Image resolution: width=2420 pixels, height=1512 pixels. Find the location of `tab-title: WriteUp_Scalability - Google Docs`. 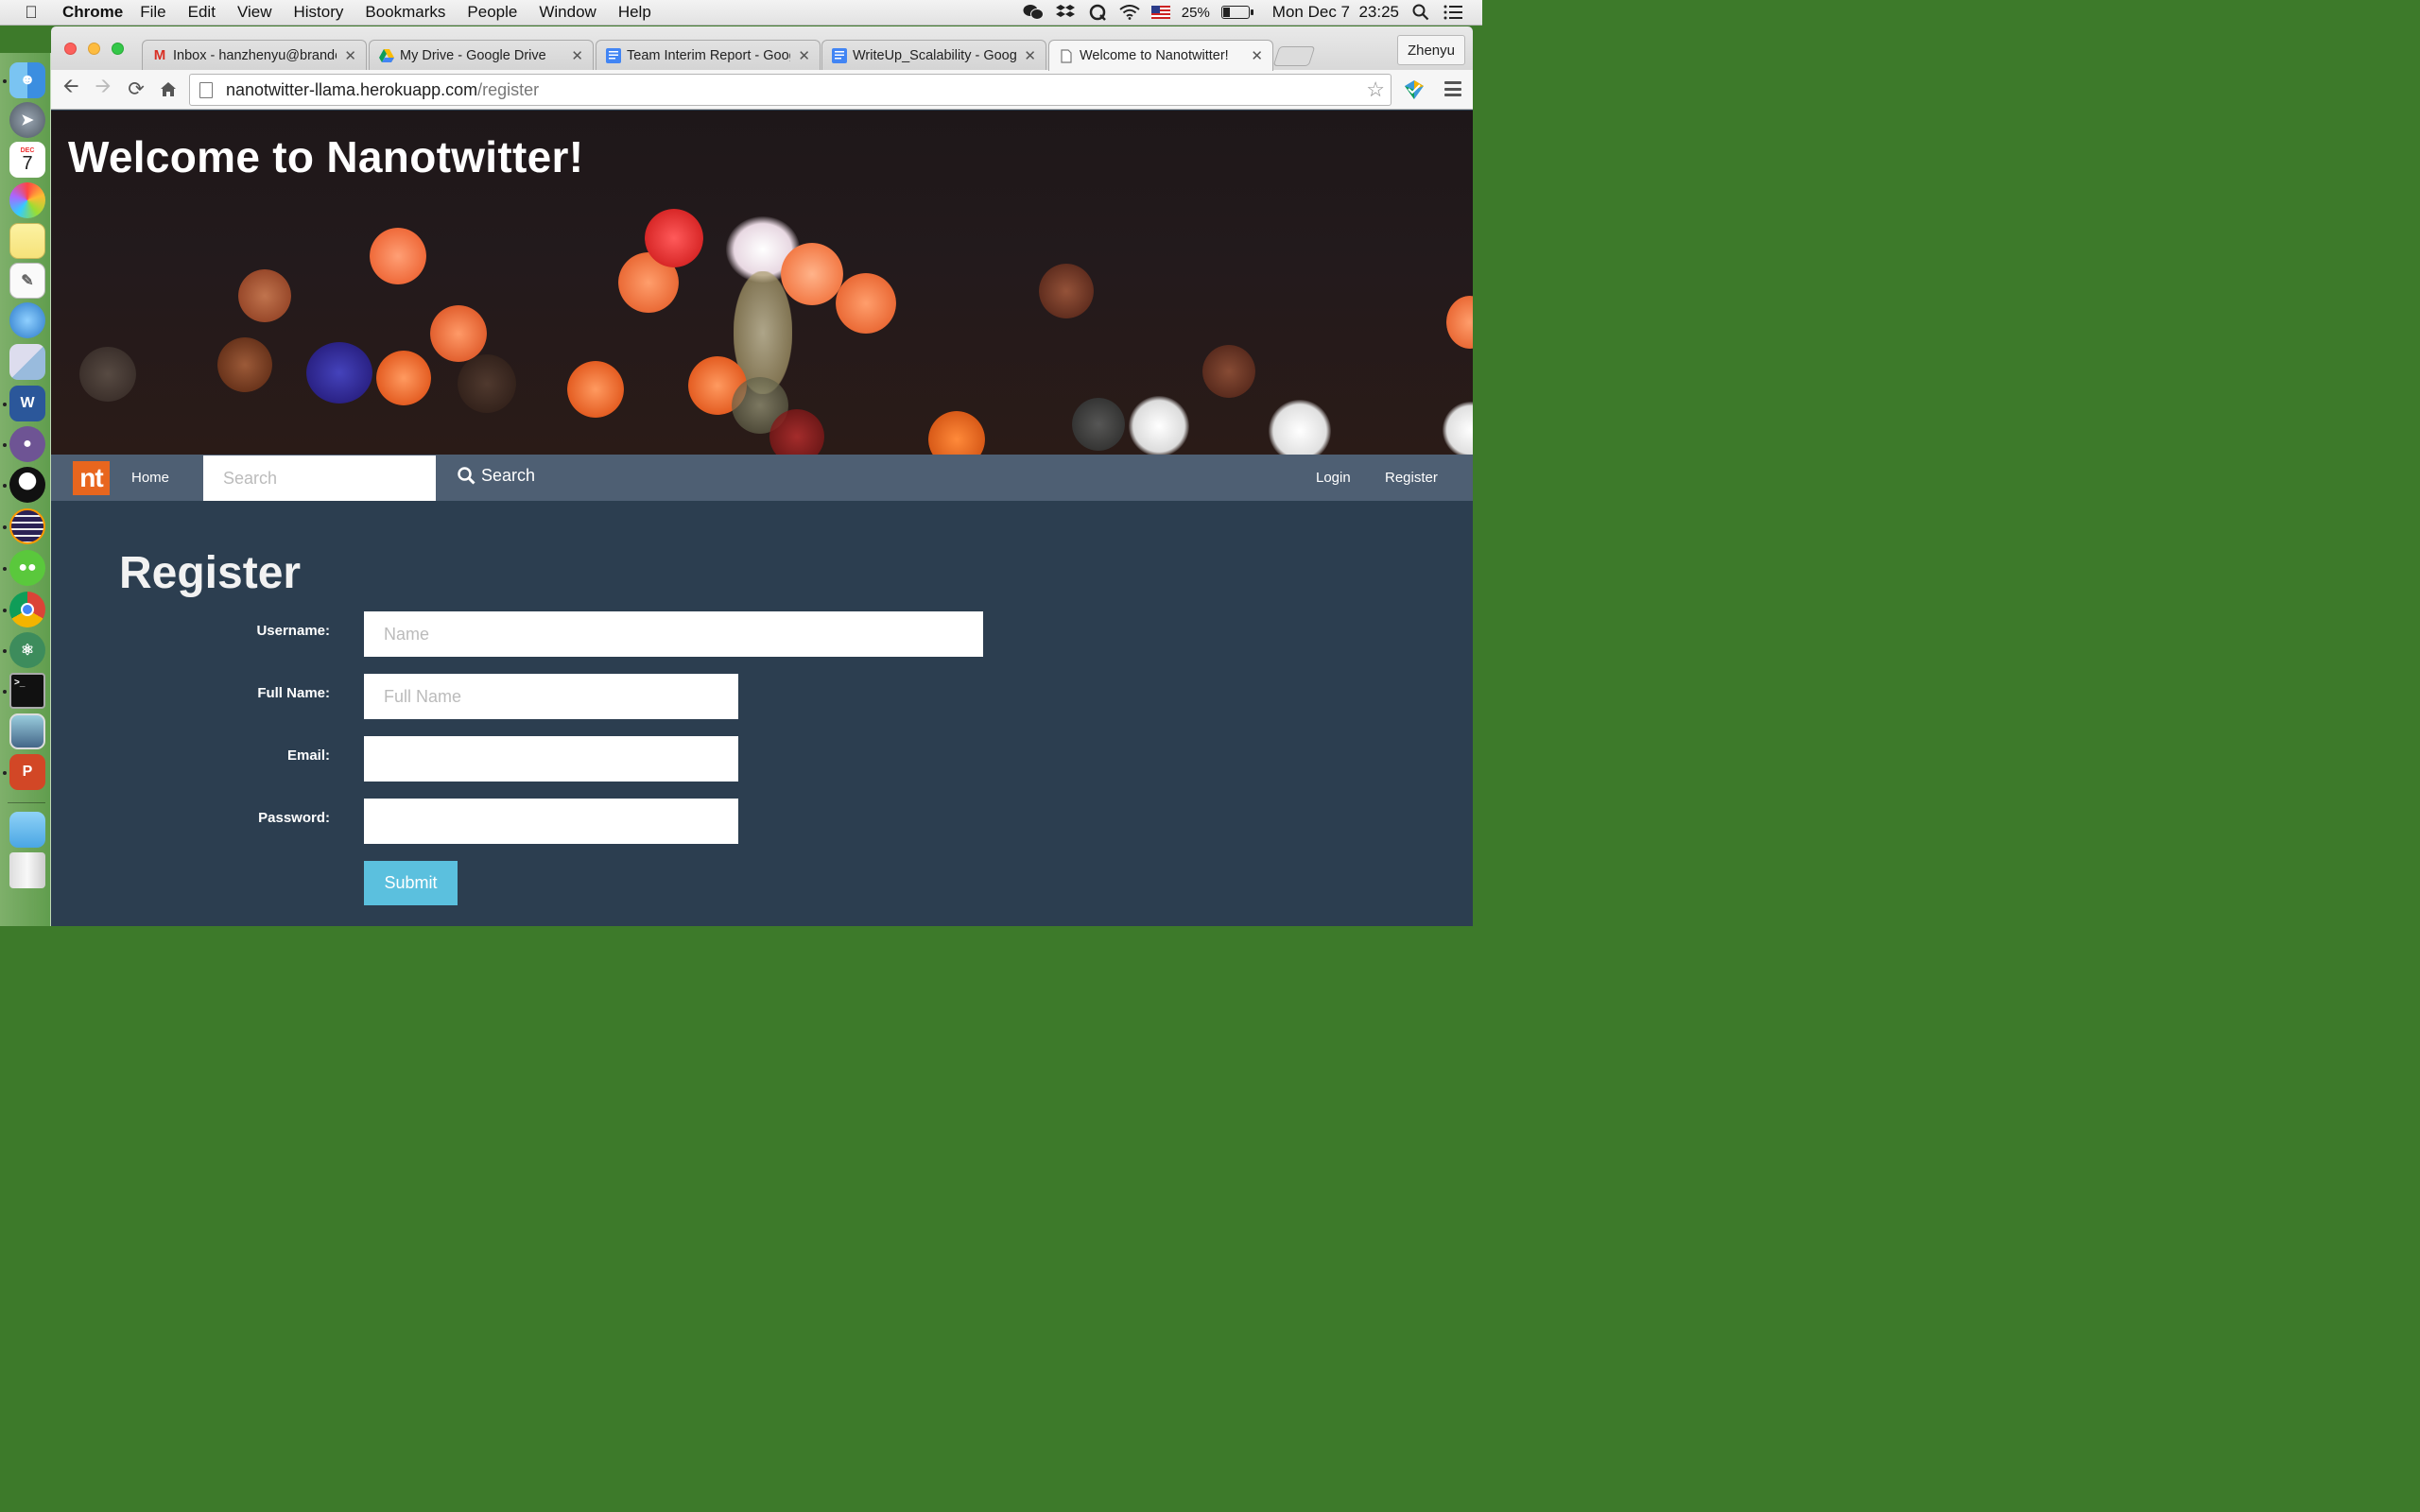

tab-title: WriteUp_Scalability - Google Docs is located at coordinates (935, 55).